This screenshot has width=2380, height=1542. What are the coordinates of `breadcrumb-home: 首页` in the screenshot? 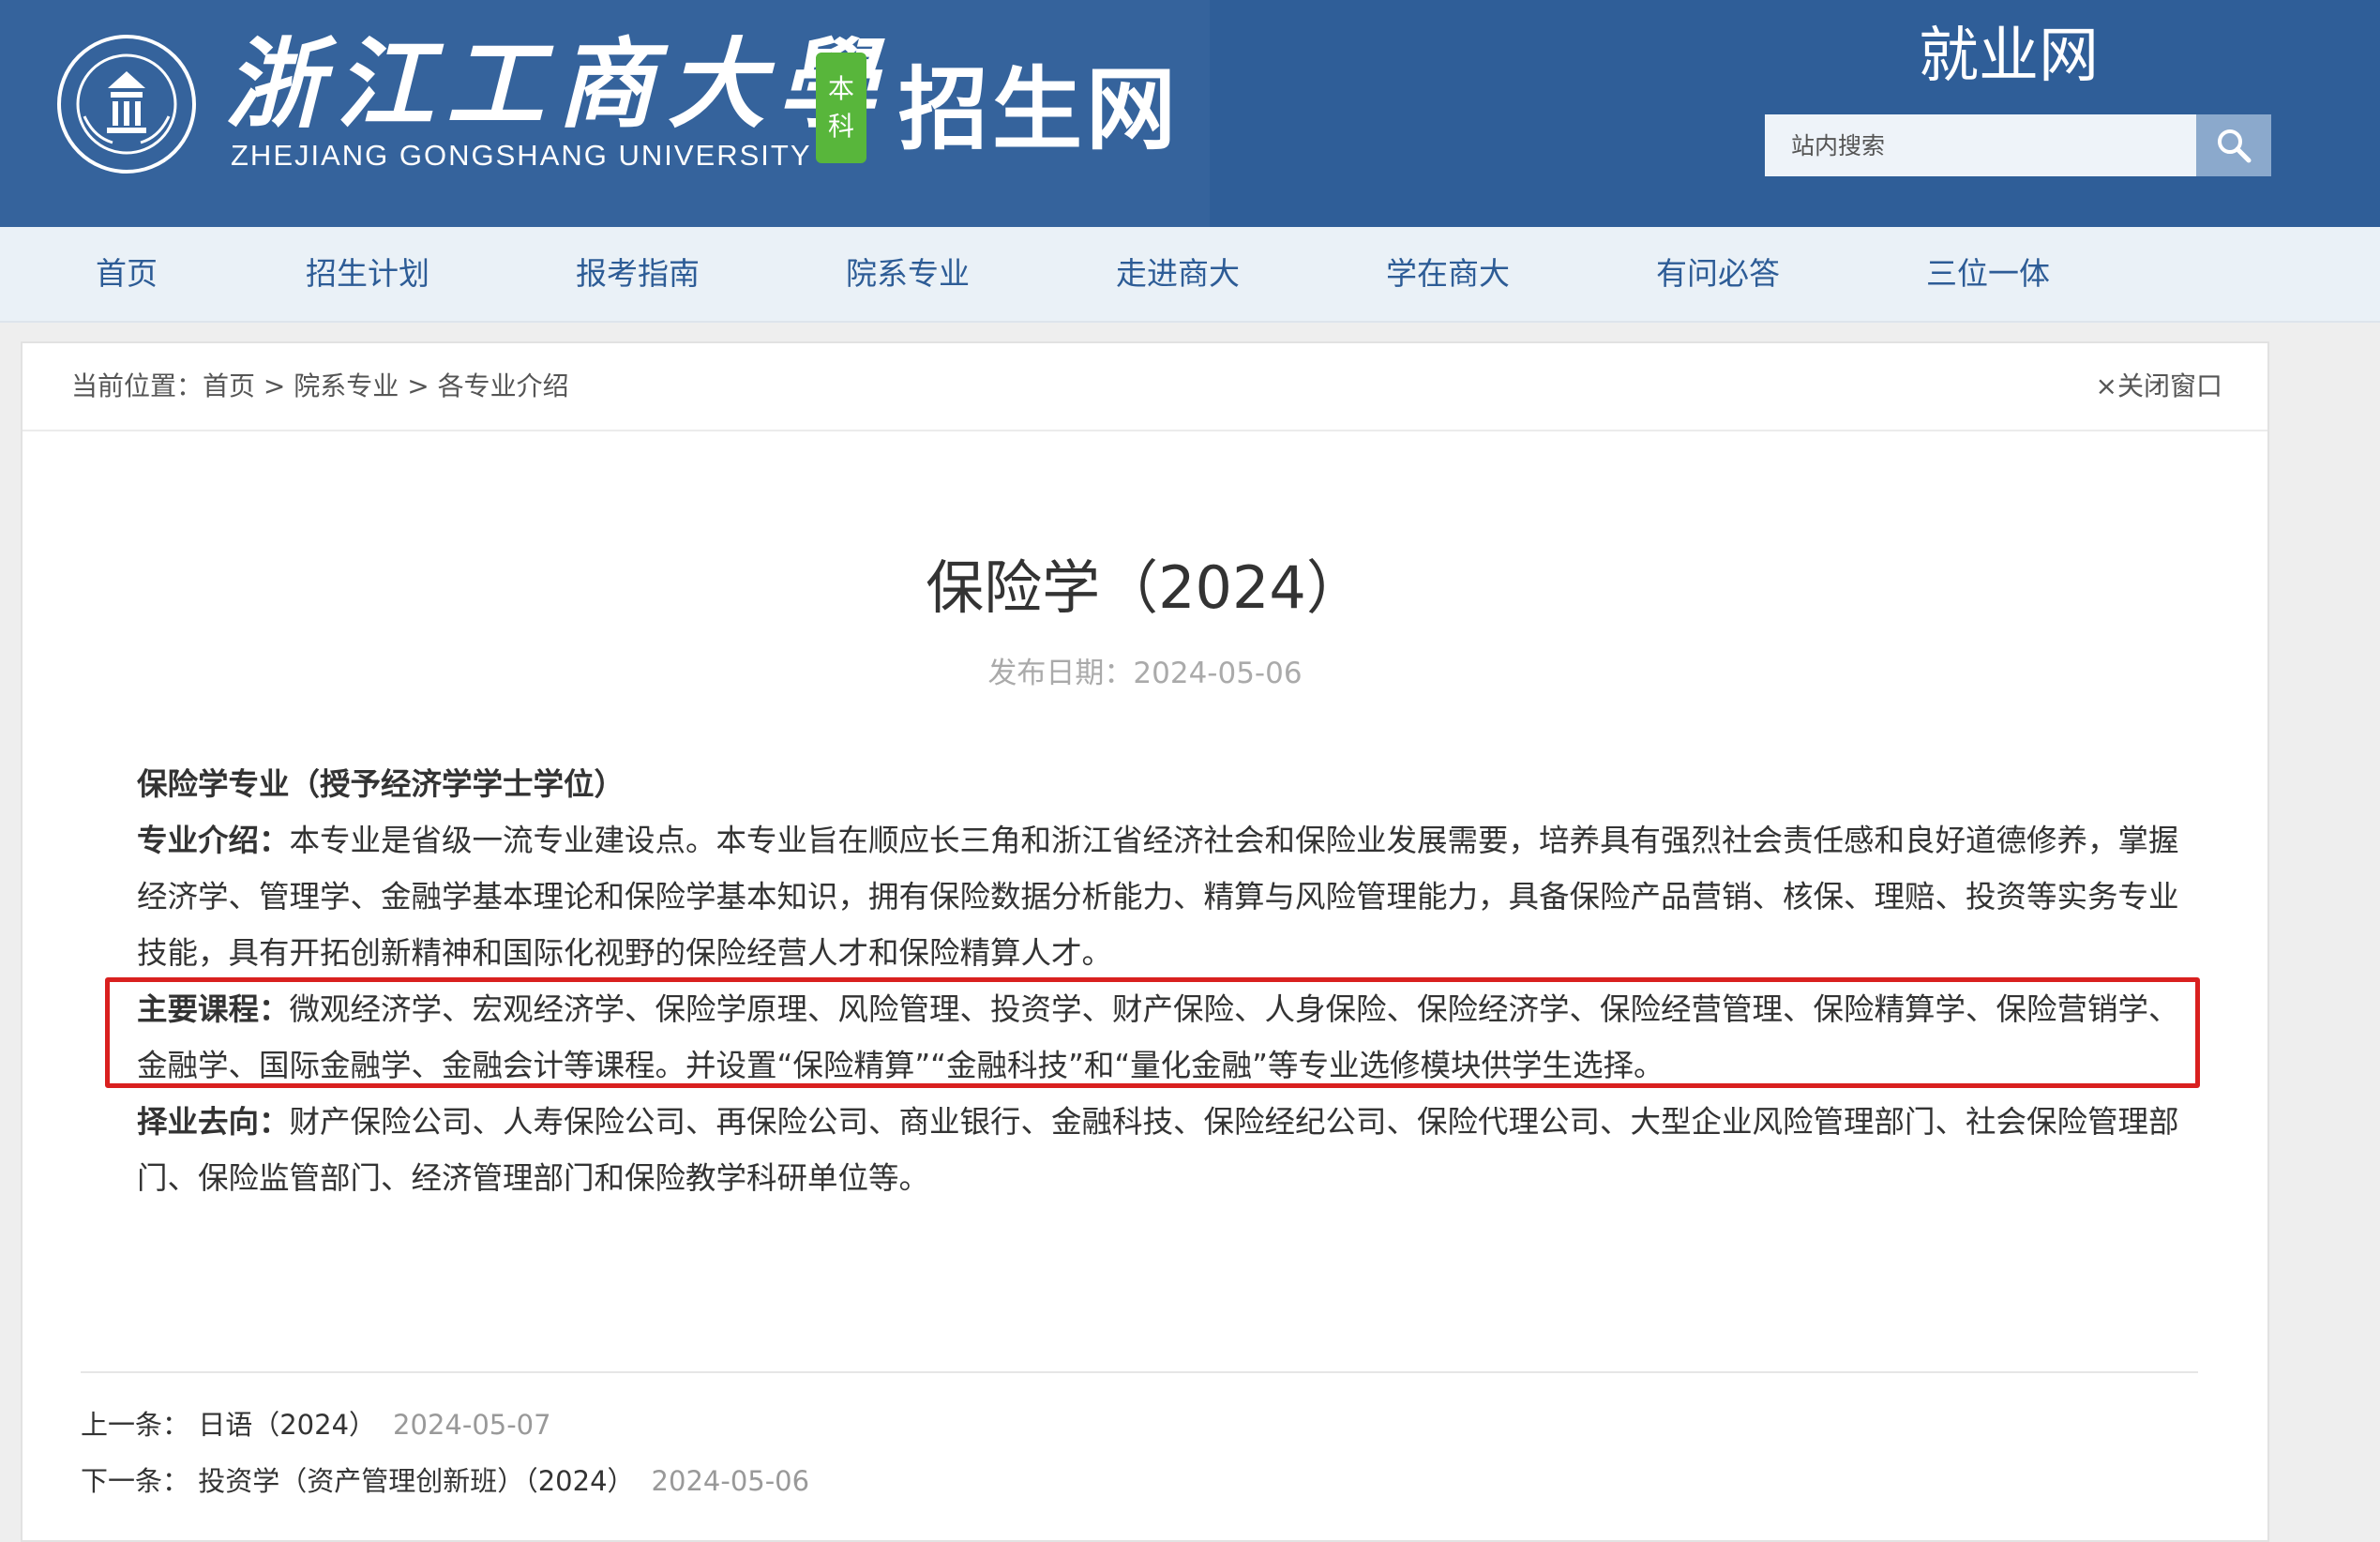 It's located at (229, 385).